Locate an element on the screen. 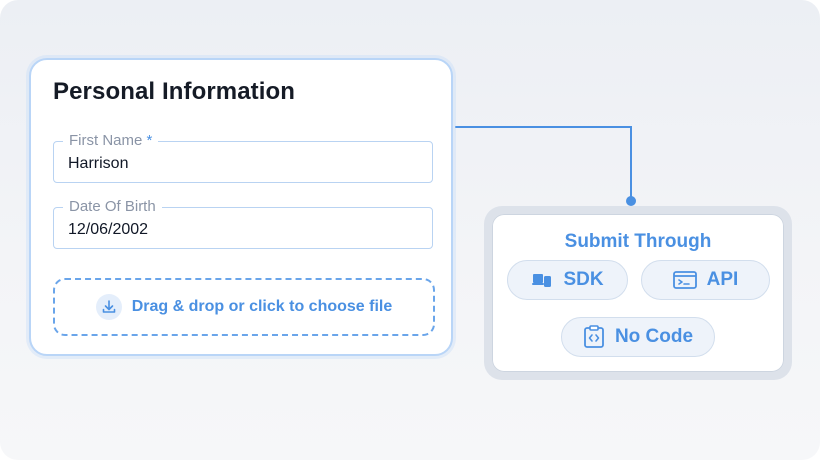 Image resolution: width=820 pixels, height=460 pixels. sdk-option-button: SDK is located at coordinates (567, 280).